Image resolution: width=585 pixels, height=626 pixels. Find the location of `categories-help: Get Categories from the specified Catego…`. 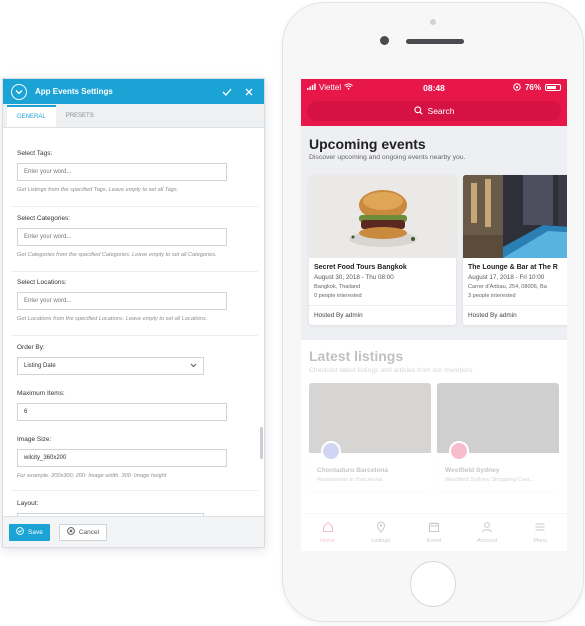

categories-help: Get Categories from the specified Catego… is located at coordinates (117, 255).